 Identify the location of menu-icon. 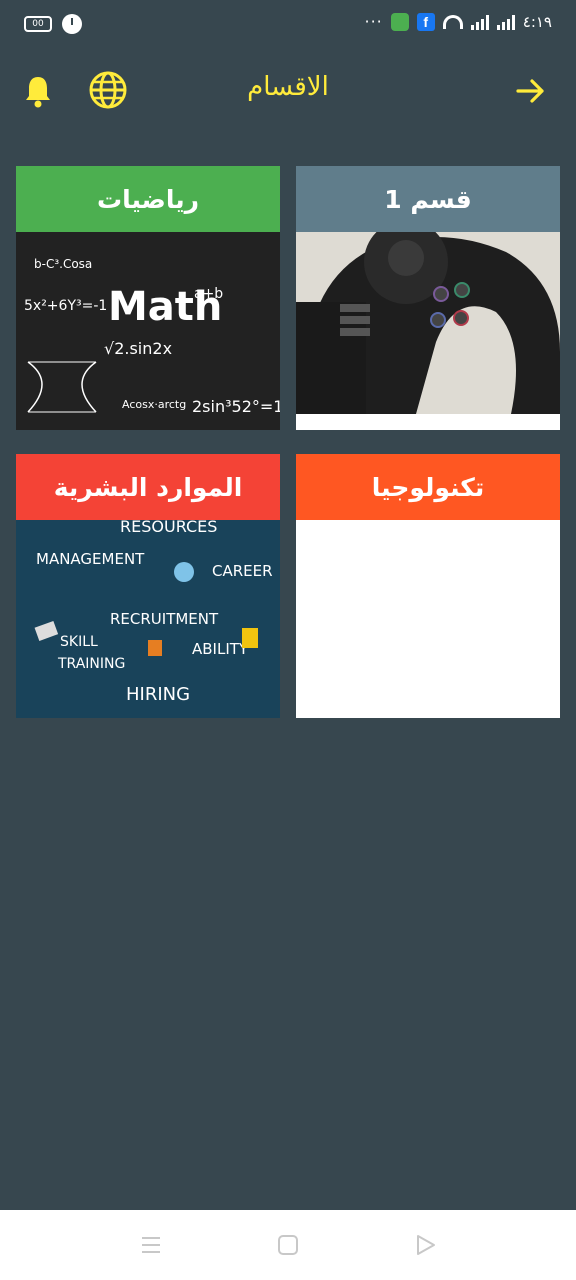
(151, 1245).